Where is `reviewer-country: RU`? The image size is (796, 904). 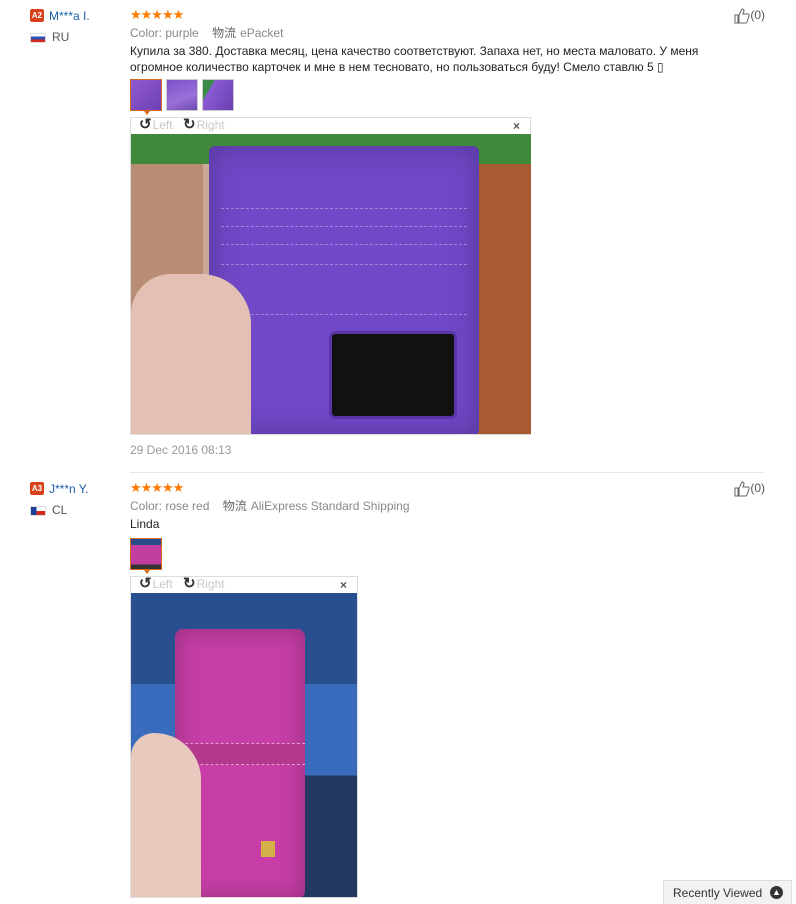 reviewer-country: RU is located at coordinates (49, 37).